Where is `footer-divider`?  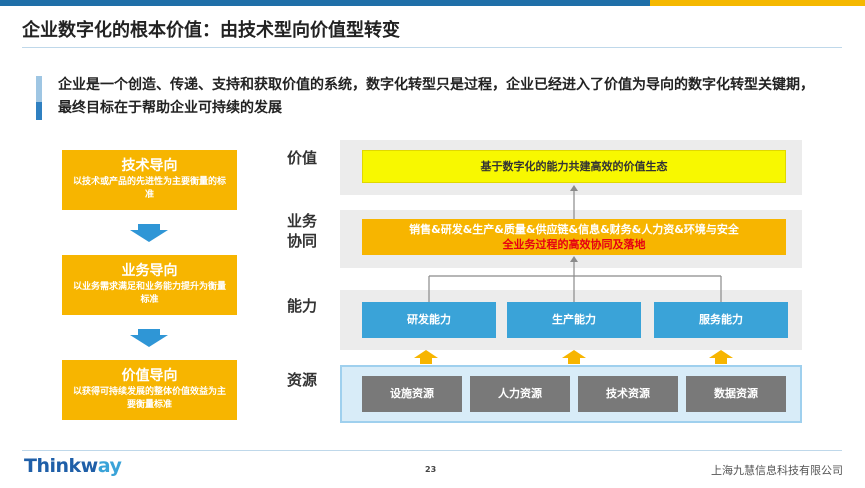 footer-divider is located at coordinates (432, 450).